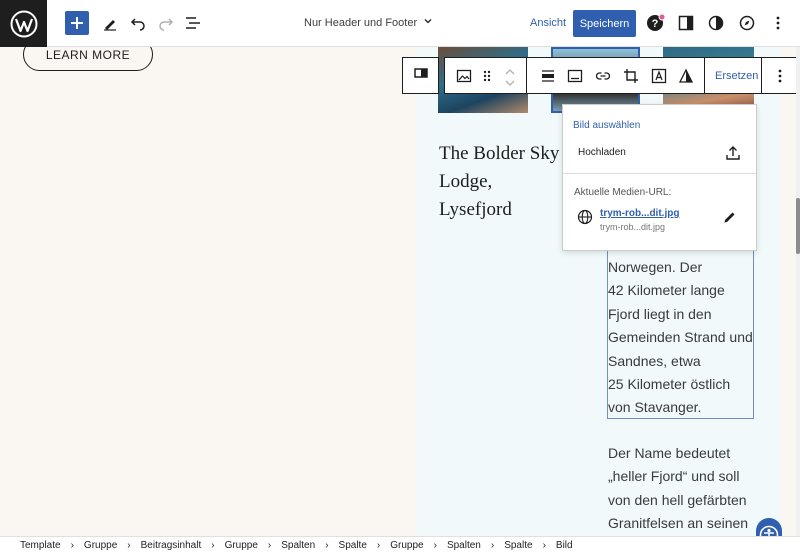 This screenshot has width=800, height=554. What do you see at coordinates (138, 23) in the screenshot?
I see `undo-icon` at bounding box center [138, 23].